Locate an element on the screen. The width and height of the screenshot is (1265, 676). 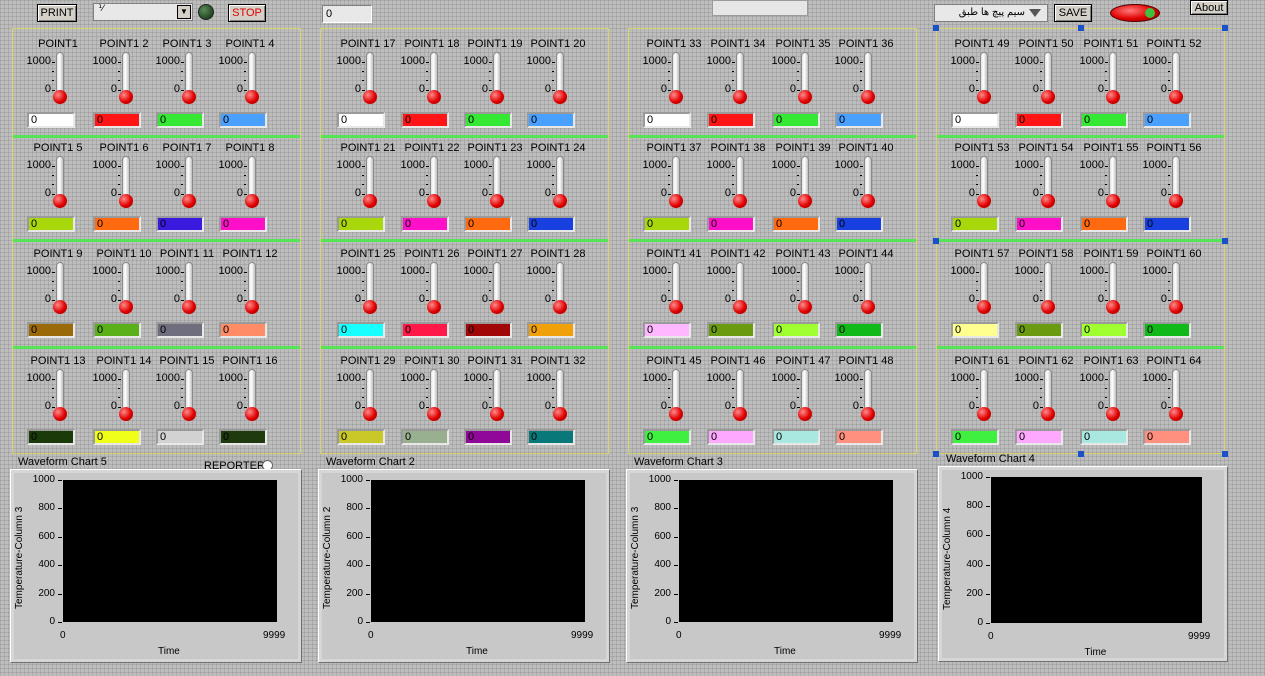
temperature-point: POINT1 13 1000 0 0 is located at coordinates (58, 405).